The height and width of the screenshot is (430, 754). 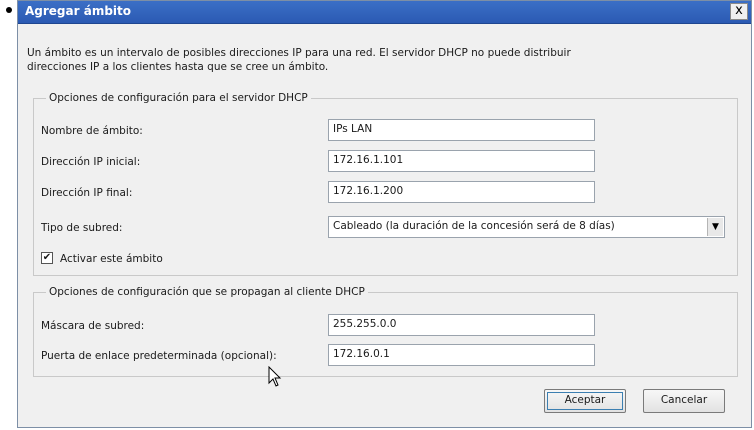 What do you see at coordinates (91, 162) in the screenshot?
I see `start-ip-label: Dirección IP inicial:` at bounding box center [91, 162].